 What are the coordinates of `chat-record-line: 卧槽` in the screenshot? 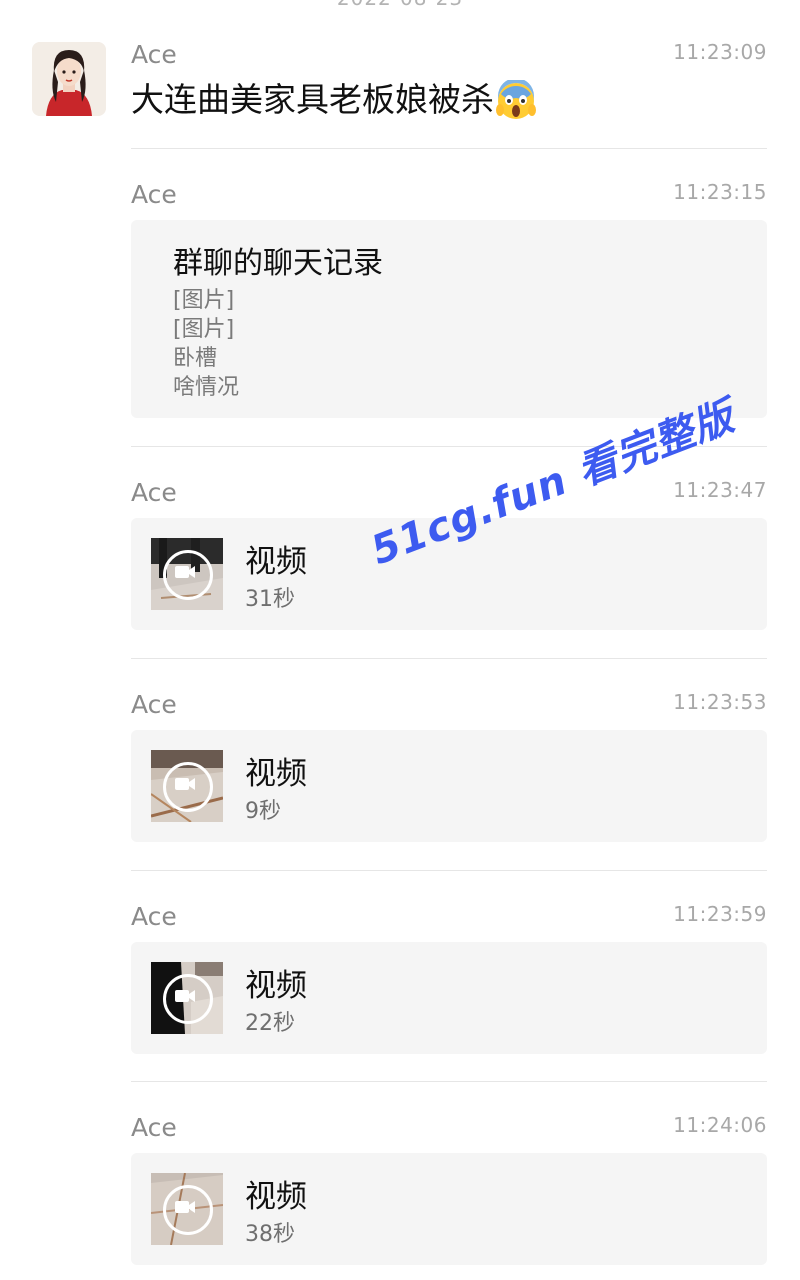 It's located at (195, 358).